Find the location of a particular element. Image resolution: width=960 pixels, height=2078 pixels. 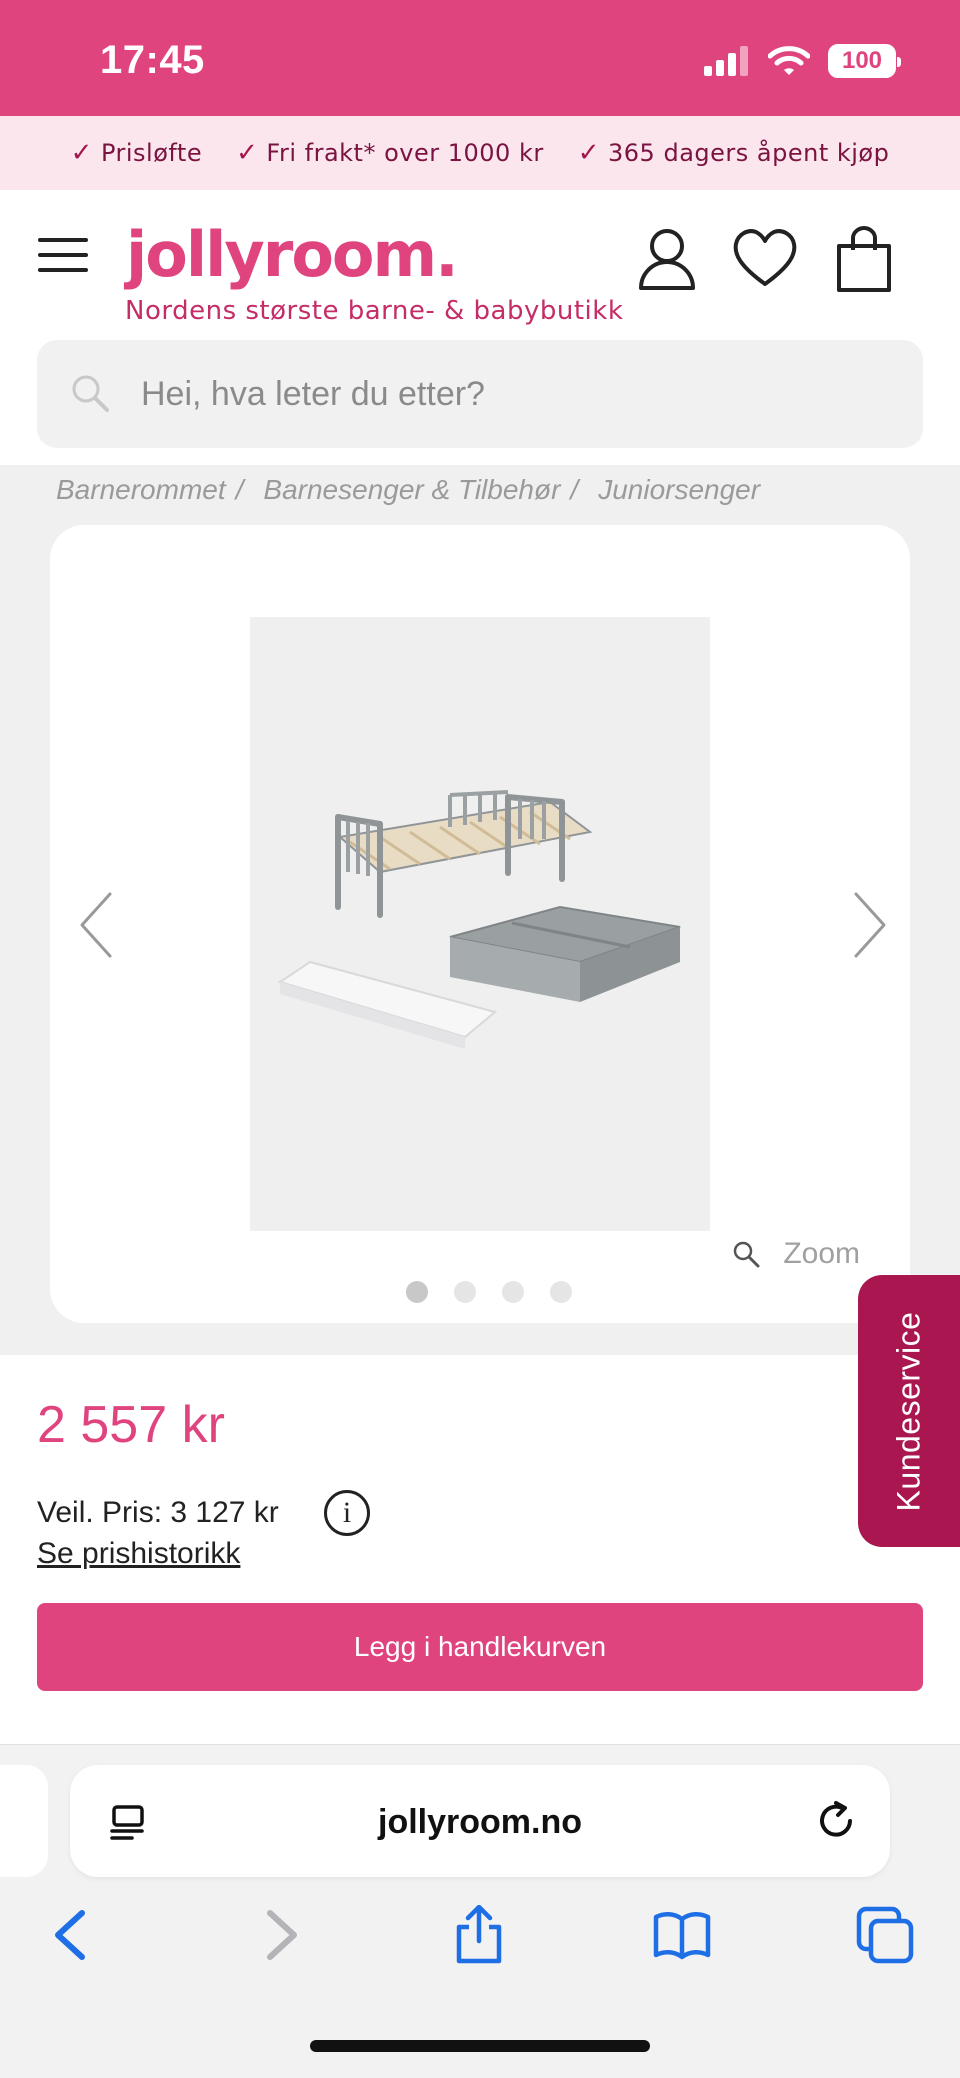

price-history-link: Se prishistorikk is located at coordinates (138, 1554).